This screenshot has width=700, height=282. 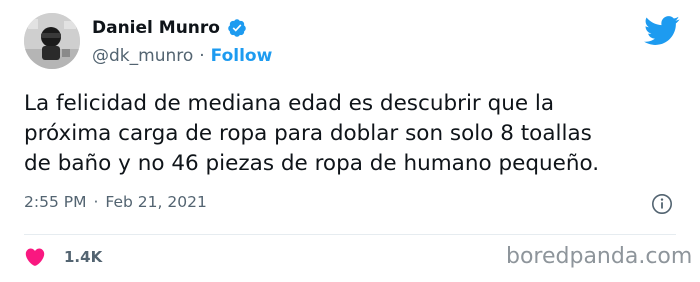 What do you see at coordinates (83, 257) in the screenshot?
I see `like-count: 1.4K` at bounding box center [83, 257].